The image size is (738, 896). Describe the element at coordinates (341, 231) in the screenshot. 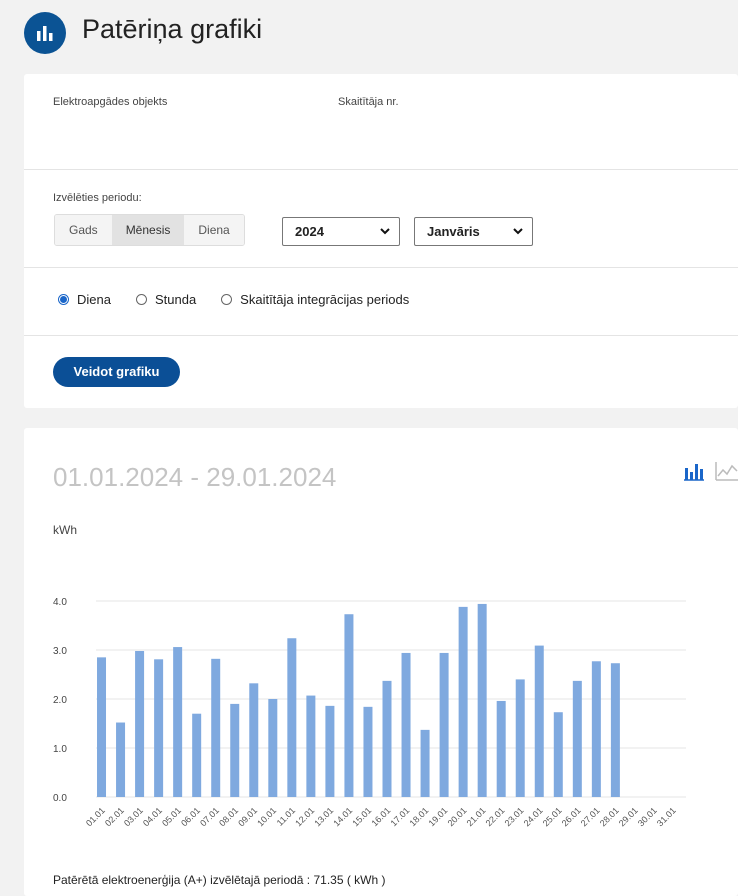

I see `year-select: 2024` at that location.